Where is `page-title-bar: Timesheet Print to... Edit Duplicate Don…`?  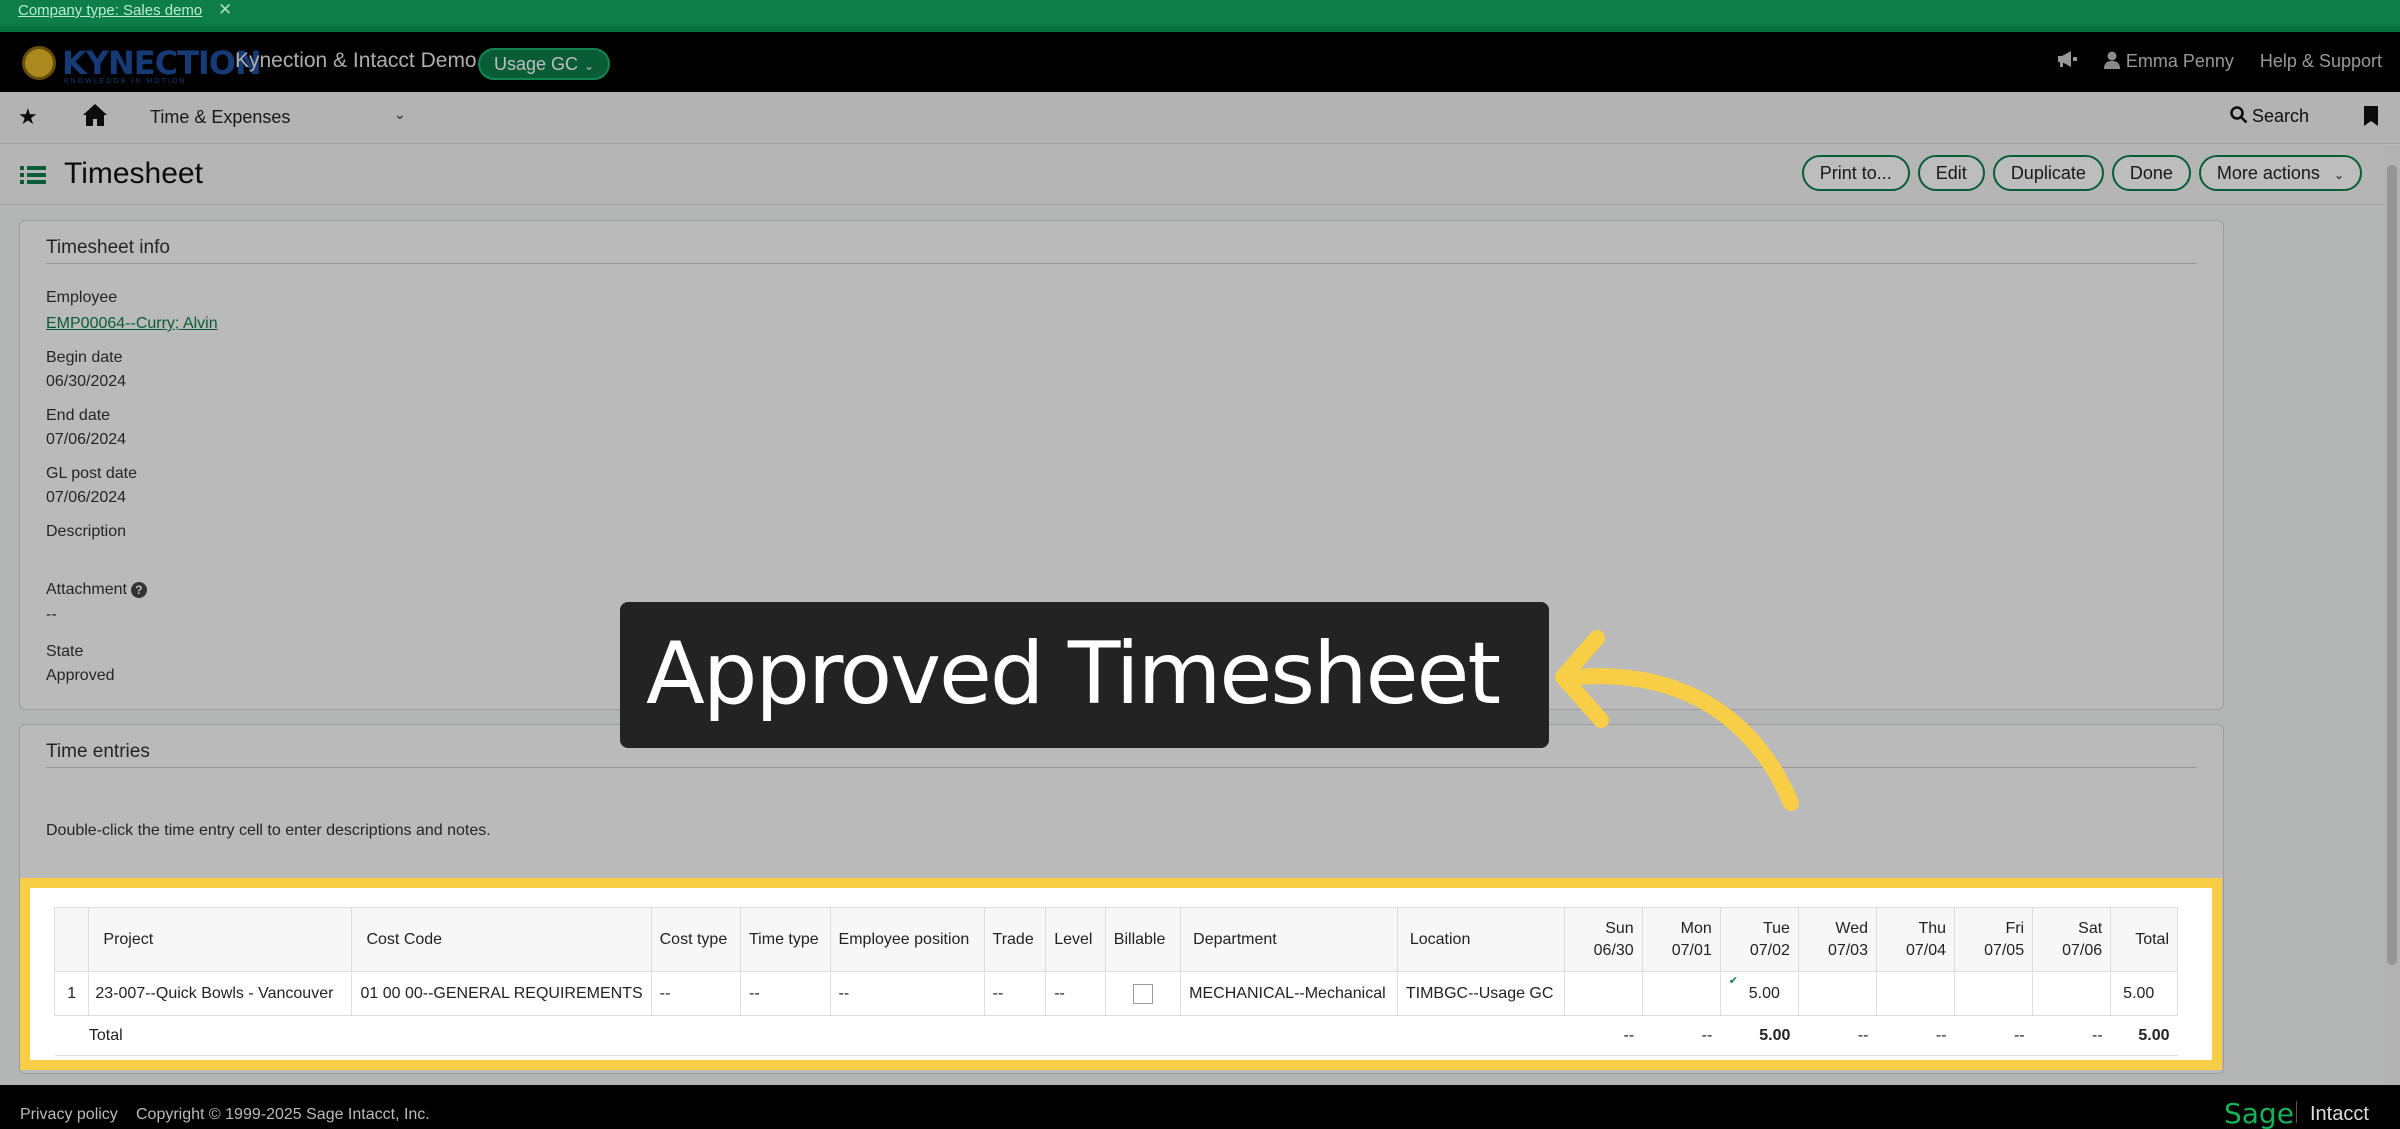
page-title-bar: Timesheet Print to... Edit Duplicate Don… is located at coordinates (1200, 175).